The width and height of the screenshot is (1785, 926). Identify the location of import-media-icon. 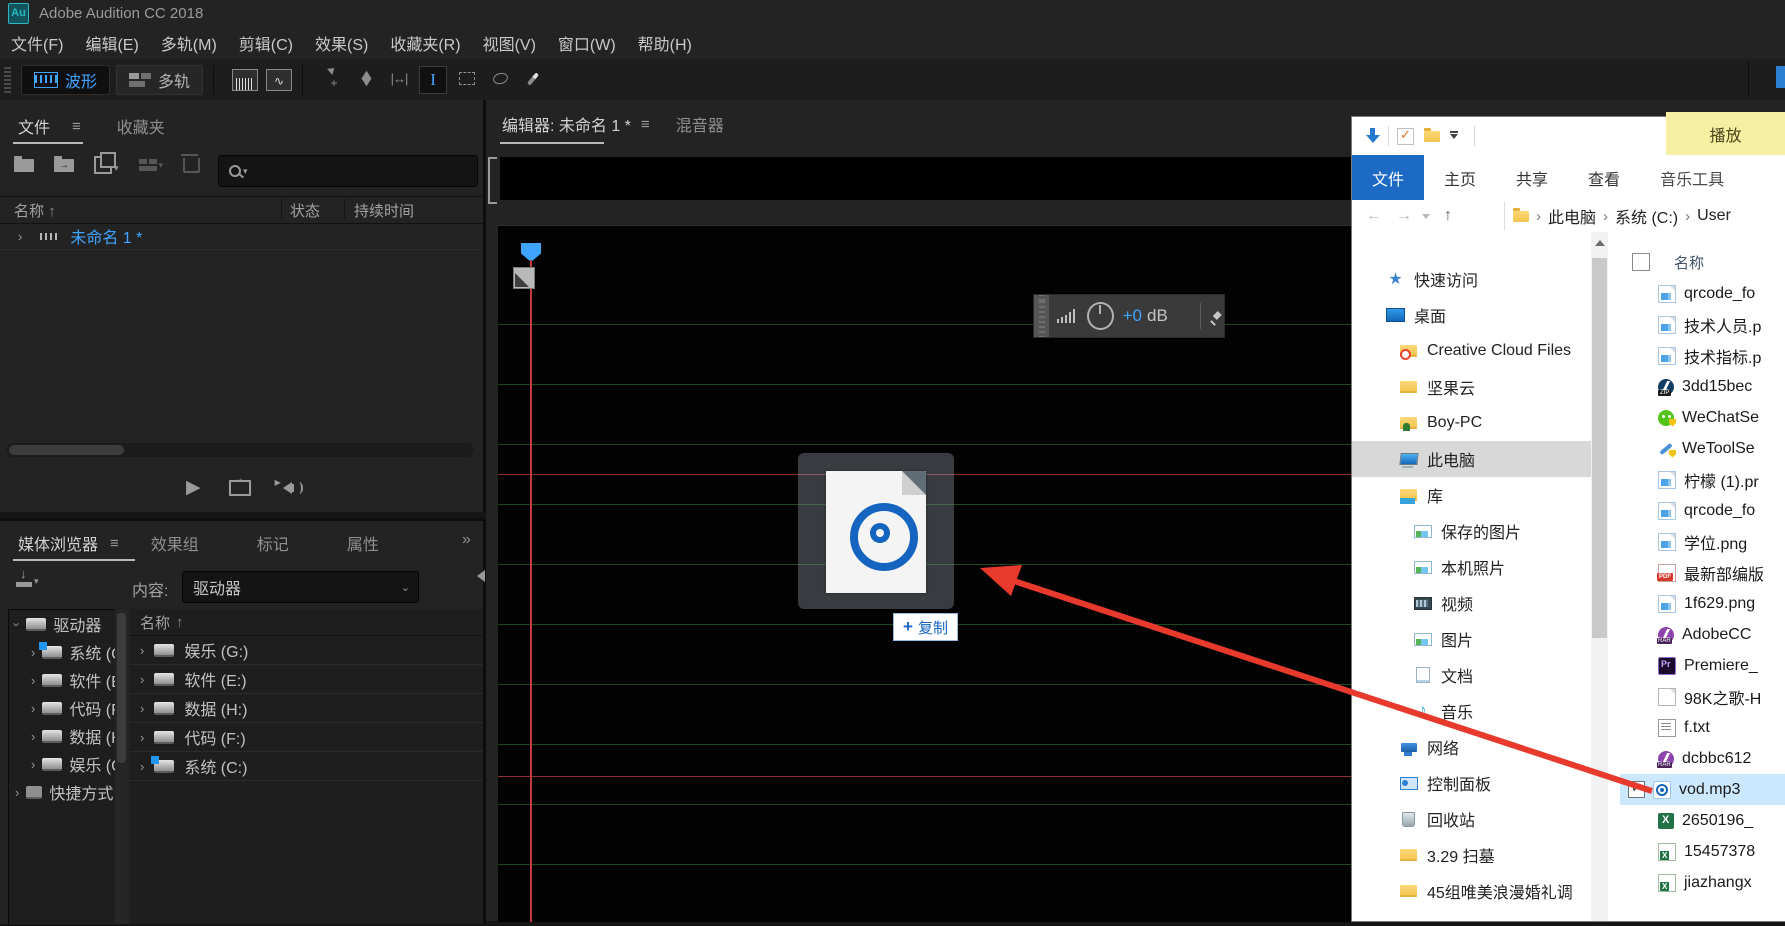
(24, 576).